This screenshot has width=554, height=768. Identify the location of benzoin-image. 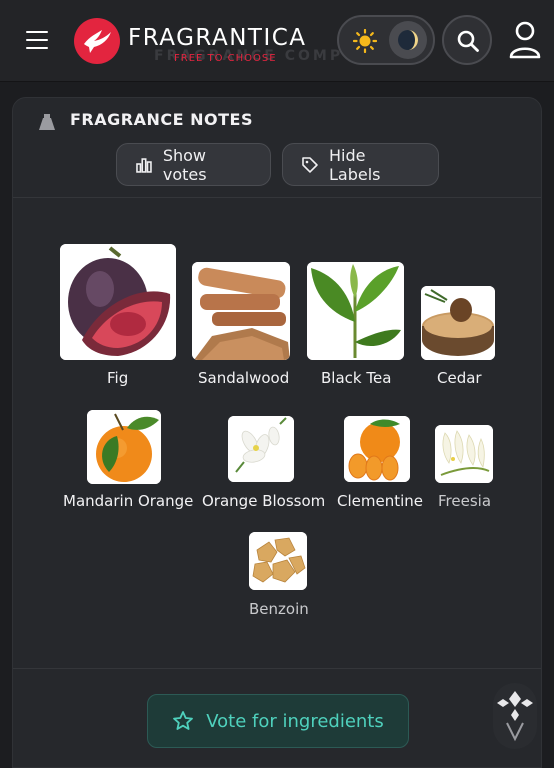
(278, 561).